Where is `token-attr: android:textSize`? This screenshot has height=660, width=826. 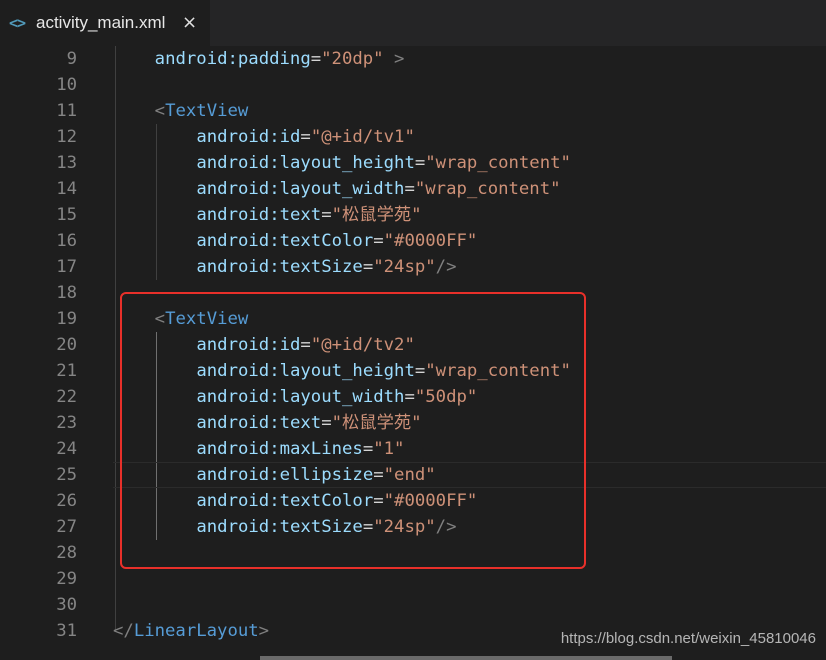 token-attr: android:textSize is located at coordinates (279, 267).